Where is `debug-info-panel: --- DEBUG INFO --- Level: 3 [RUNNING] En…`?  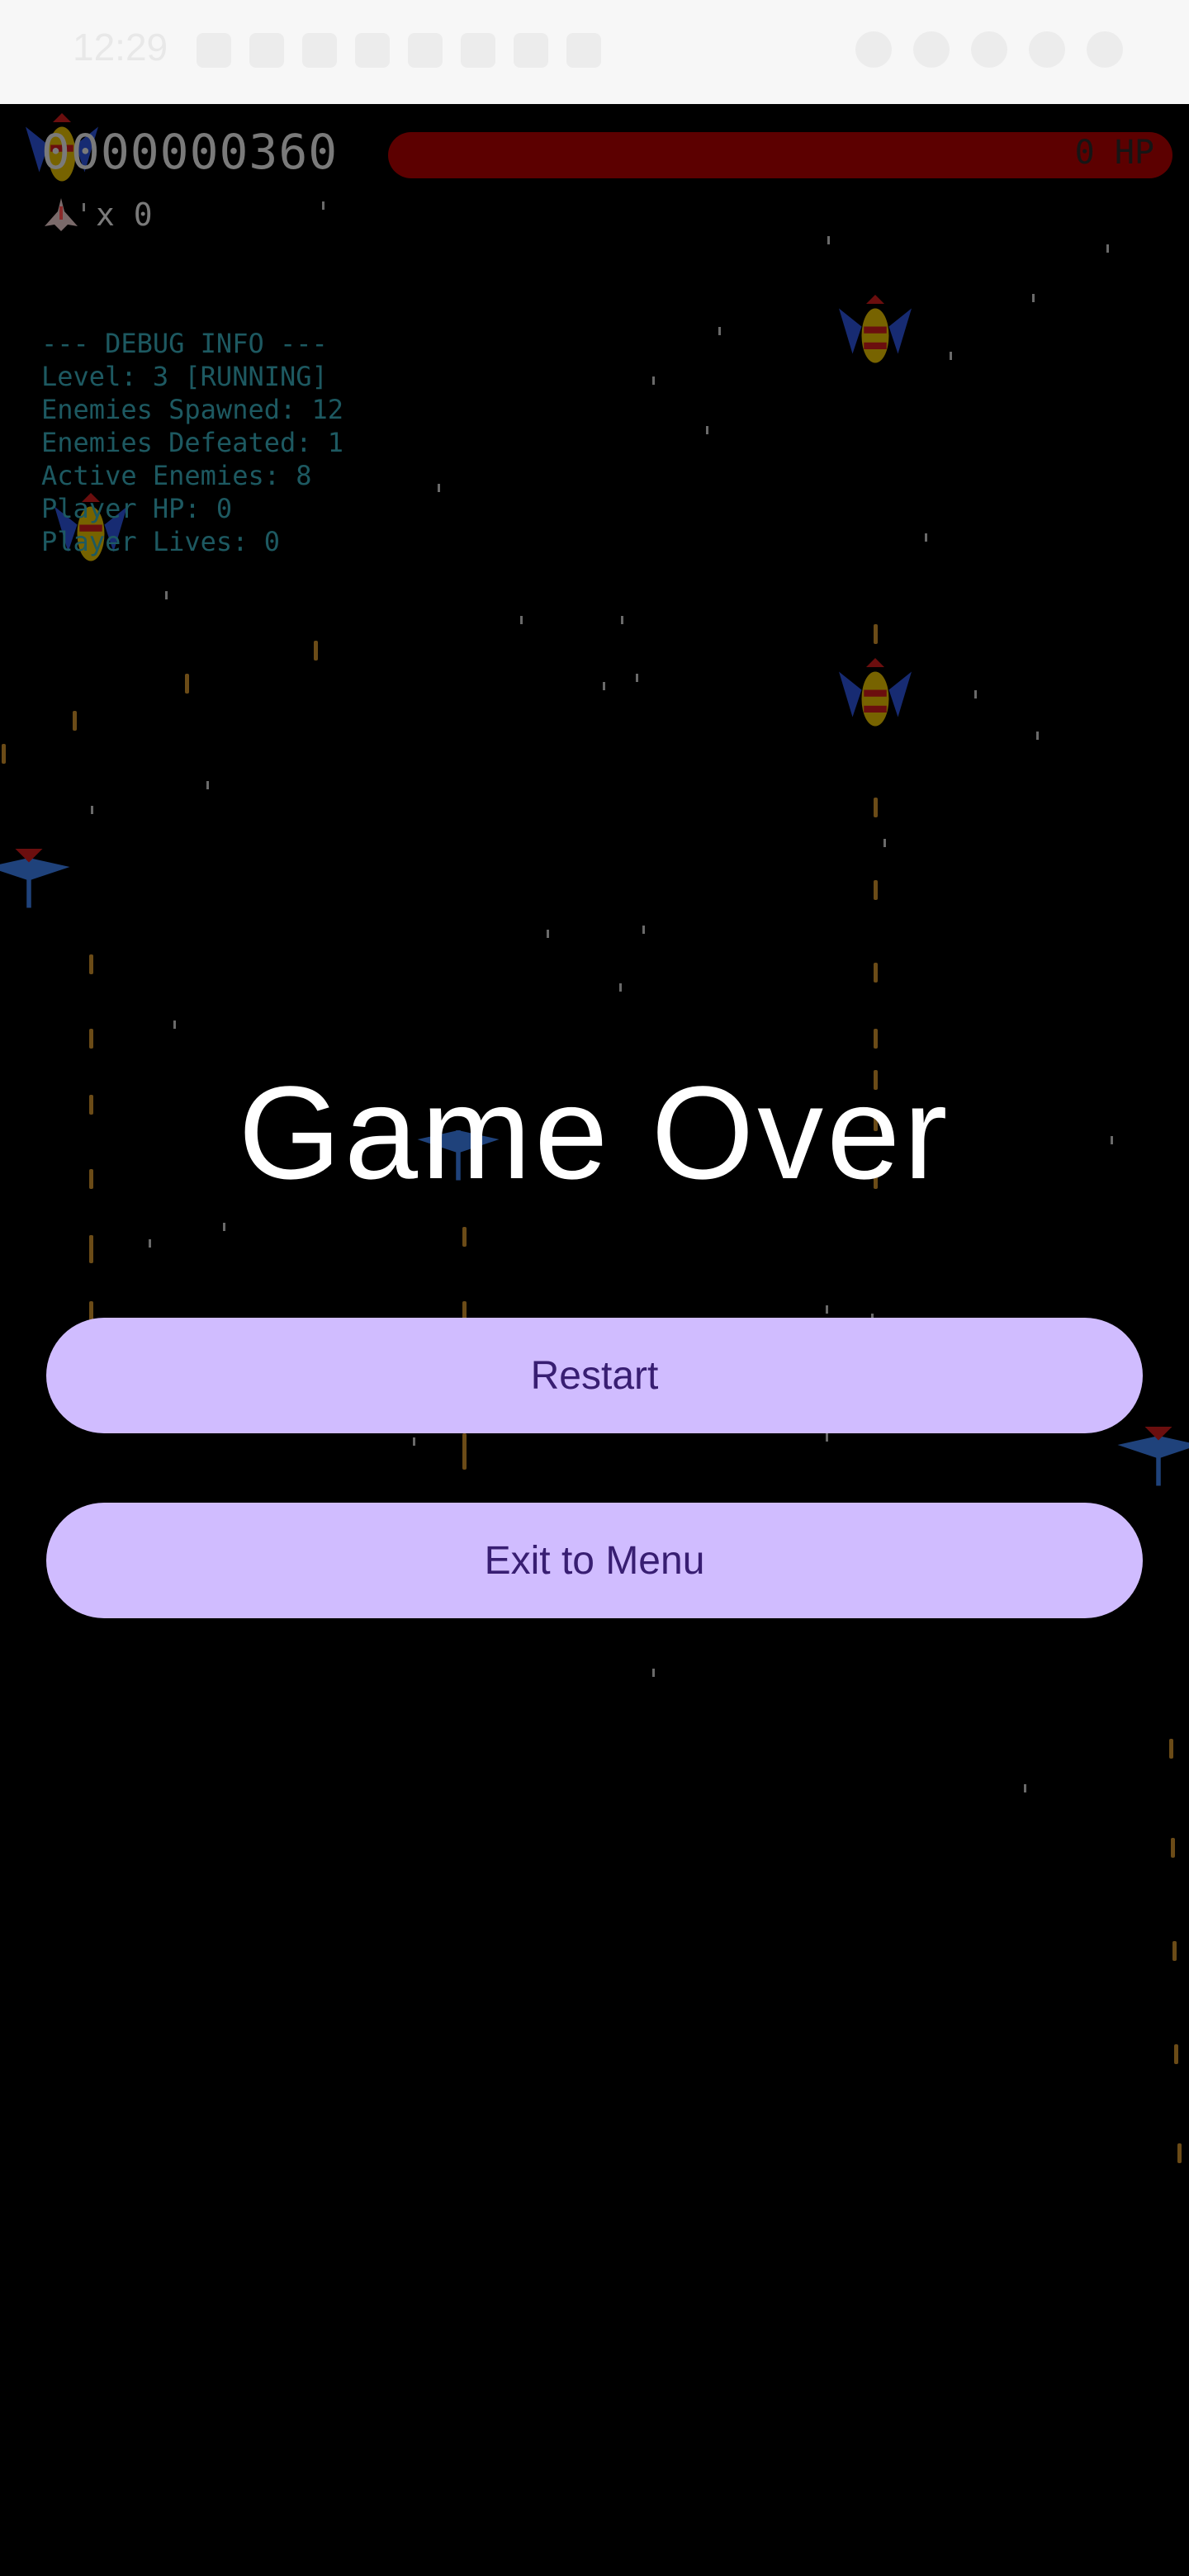
debug-info-panel: --- DEBUG INFO --- Level: 3 [RUNNING] En… is located at coordinates (192, 442).